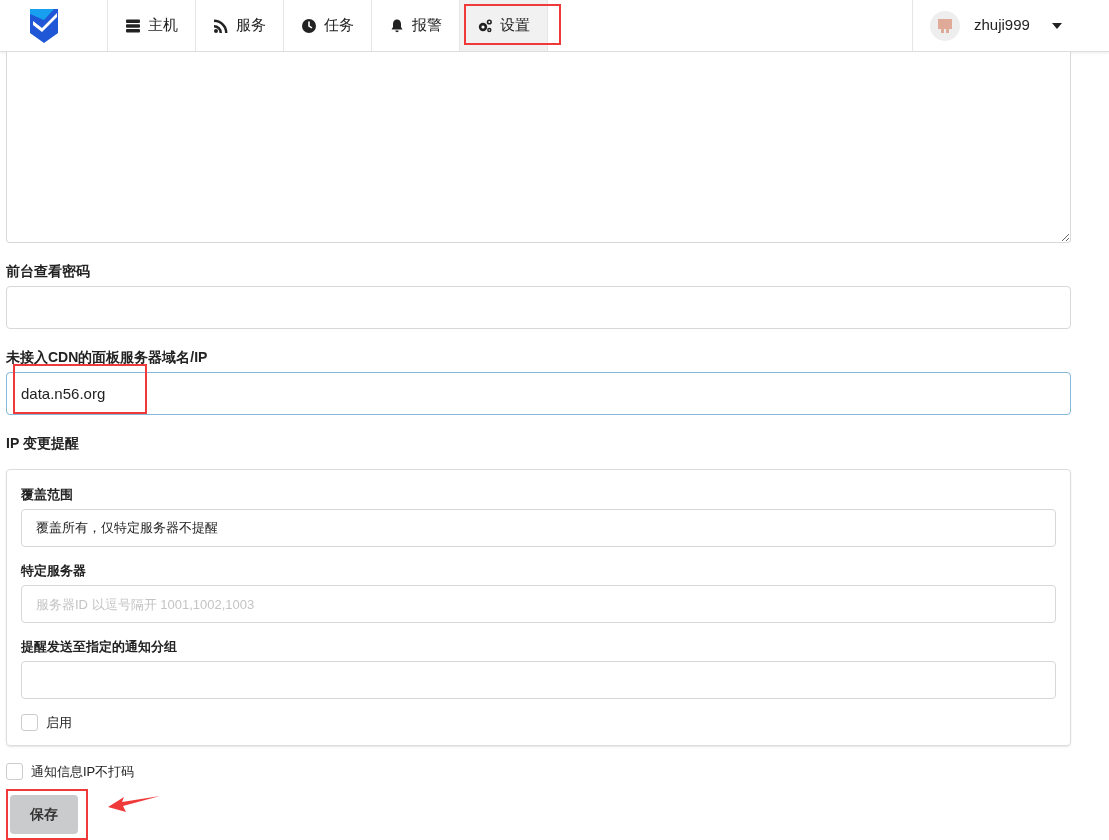  Describe the element at coordinates (99, 647) in the screenshot. I see `field-label: 提醒发送至指定的通知分组` at that location.